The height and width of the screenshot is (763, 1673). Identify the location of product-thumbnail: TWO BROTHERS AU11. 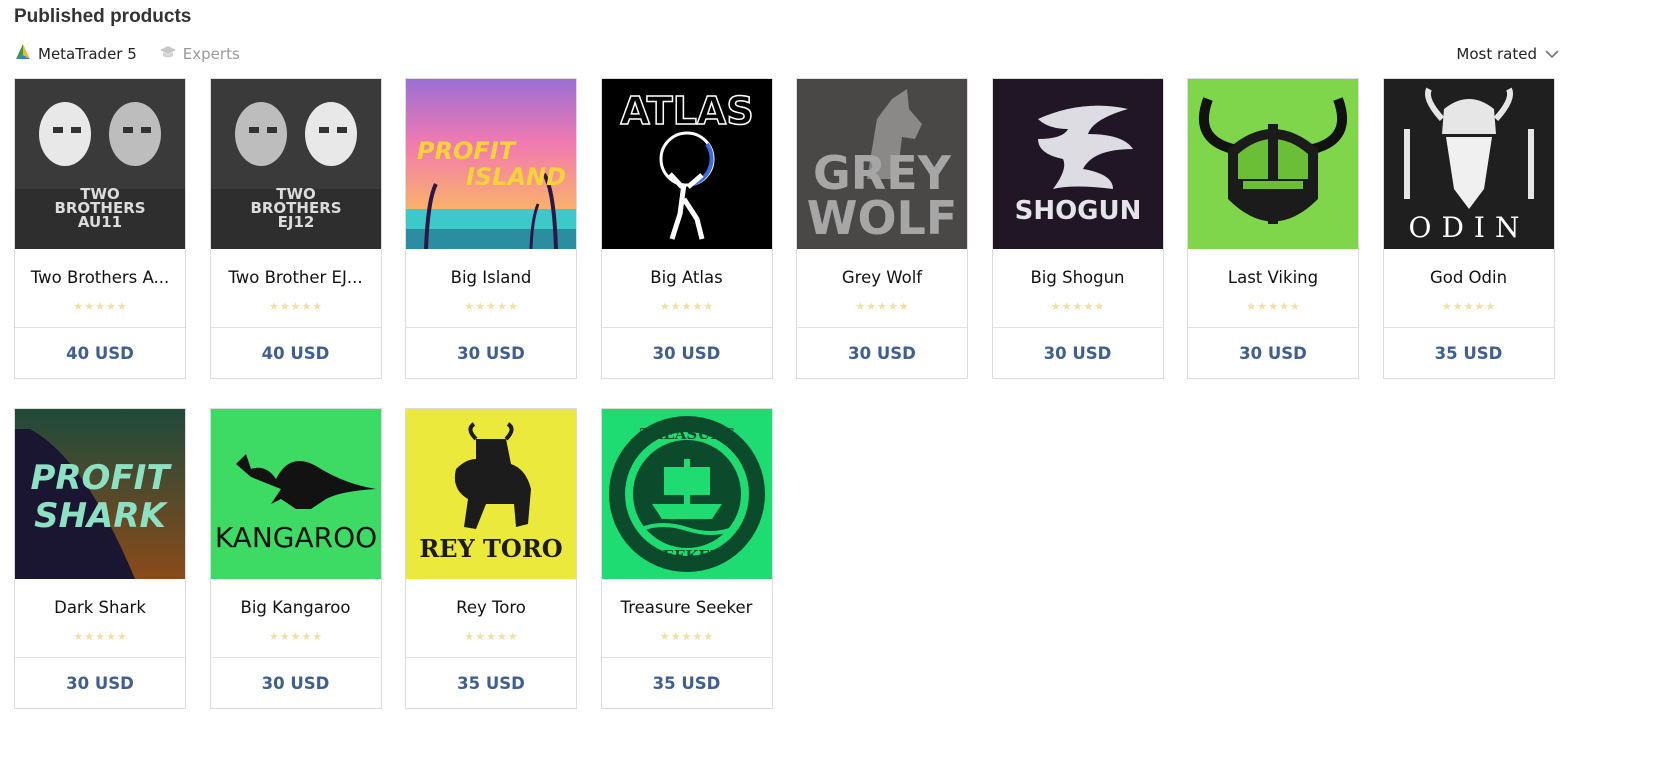
(100, 164).